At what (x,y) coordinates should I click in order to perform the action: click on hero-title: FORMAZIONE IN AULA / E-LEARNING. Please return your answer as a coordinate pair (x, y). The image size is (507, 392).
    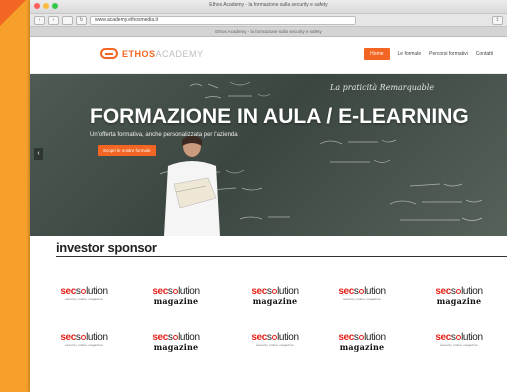
    Looking at the image, I should click on (279, 116).